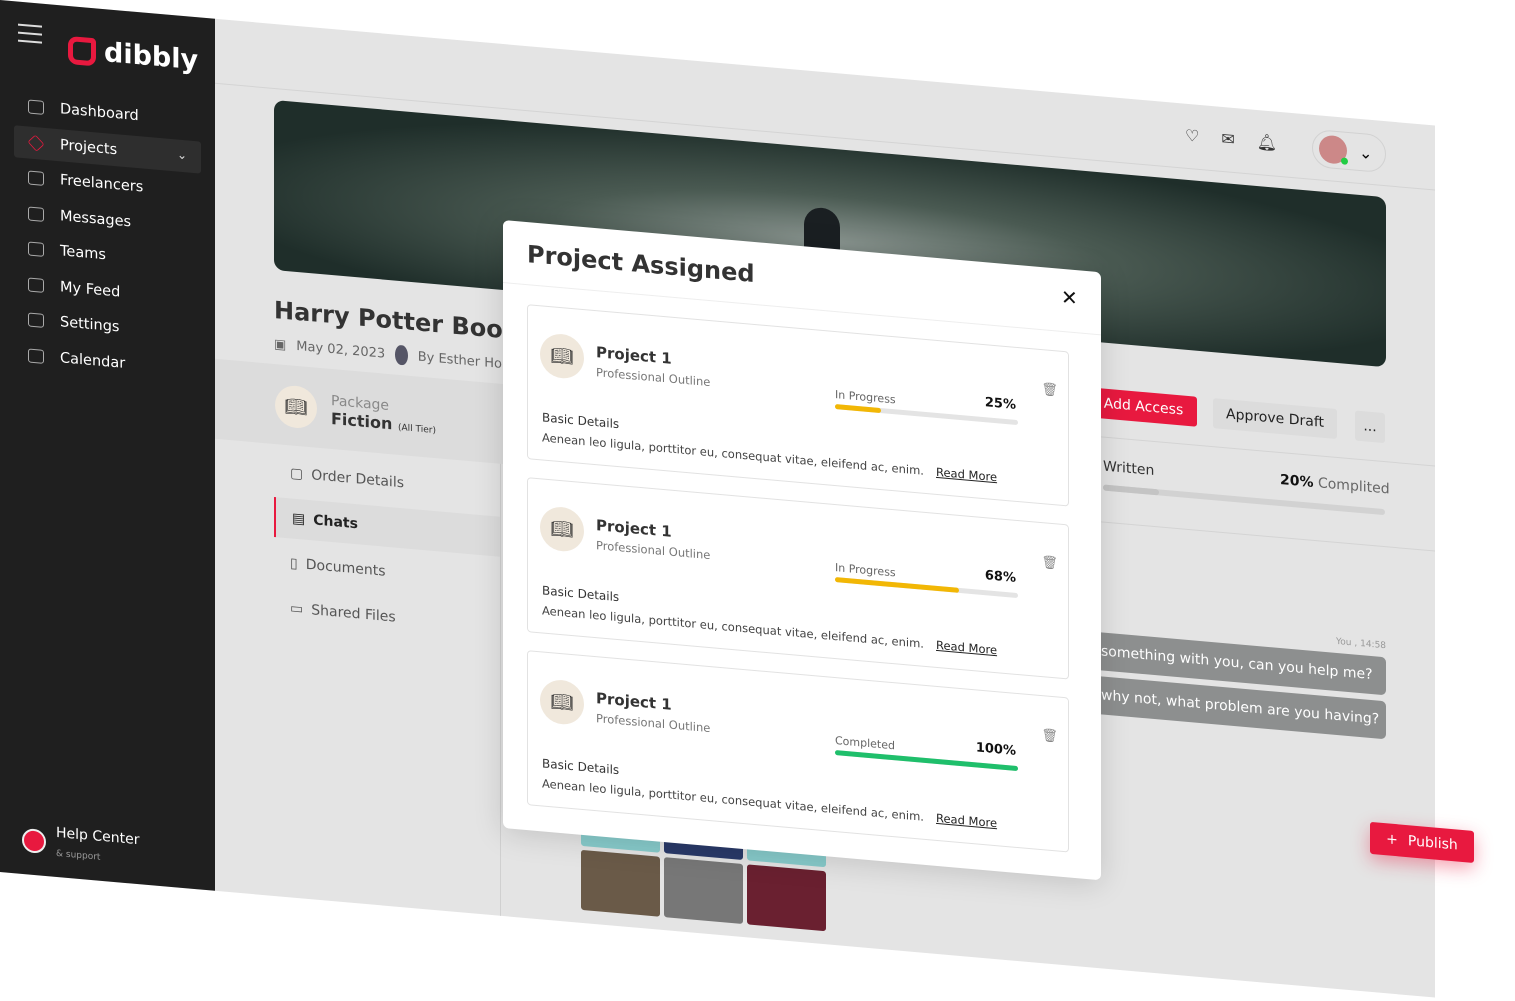  Describe the element at coordinates (36, 284) in the screenshot. I see `feed-icon` at that location.